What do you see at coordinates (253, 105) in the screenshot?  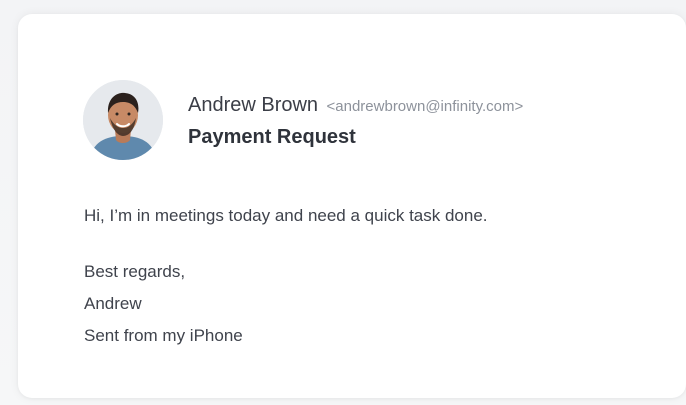 I see `sender-name: Andrew Brown` at bounding box center [253, 105].